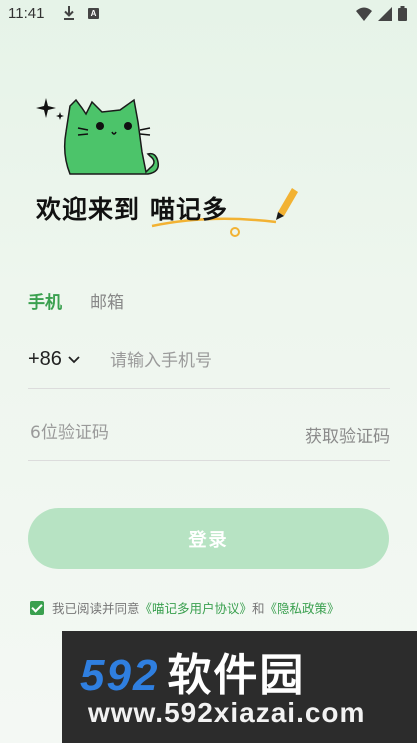 The width and height of the screenshot is (417, 743). I want to click on country-code-selector: +86, so click(54, 359).